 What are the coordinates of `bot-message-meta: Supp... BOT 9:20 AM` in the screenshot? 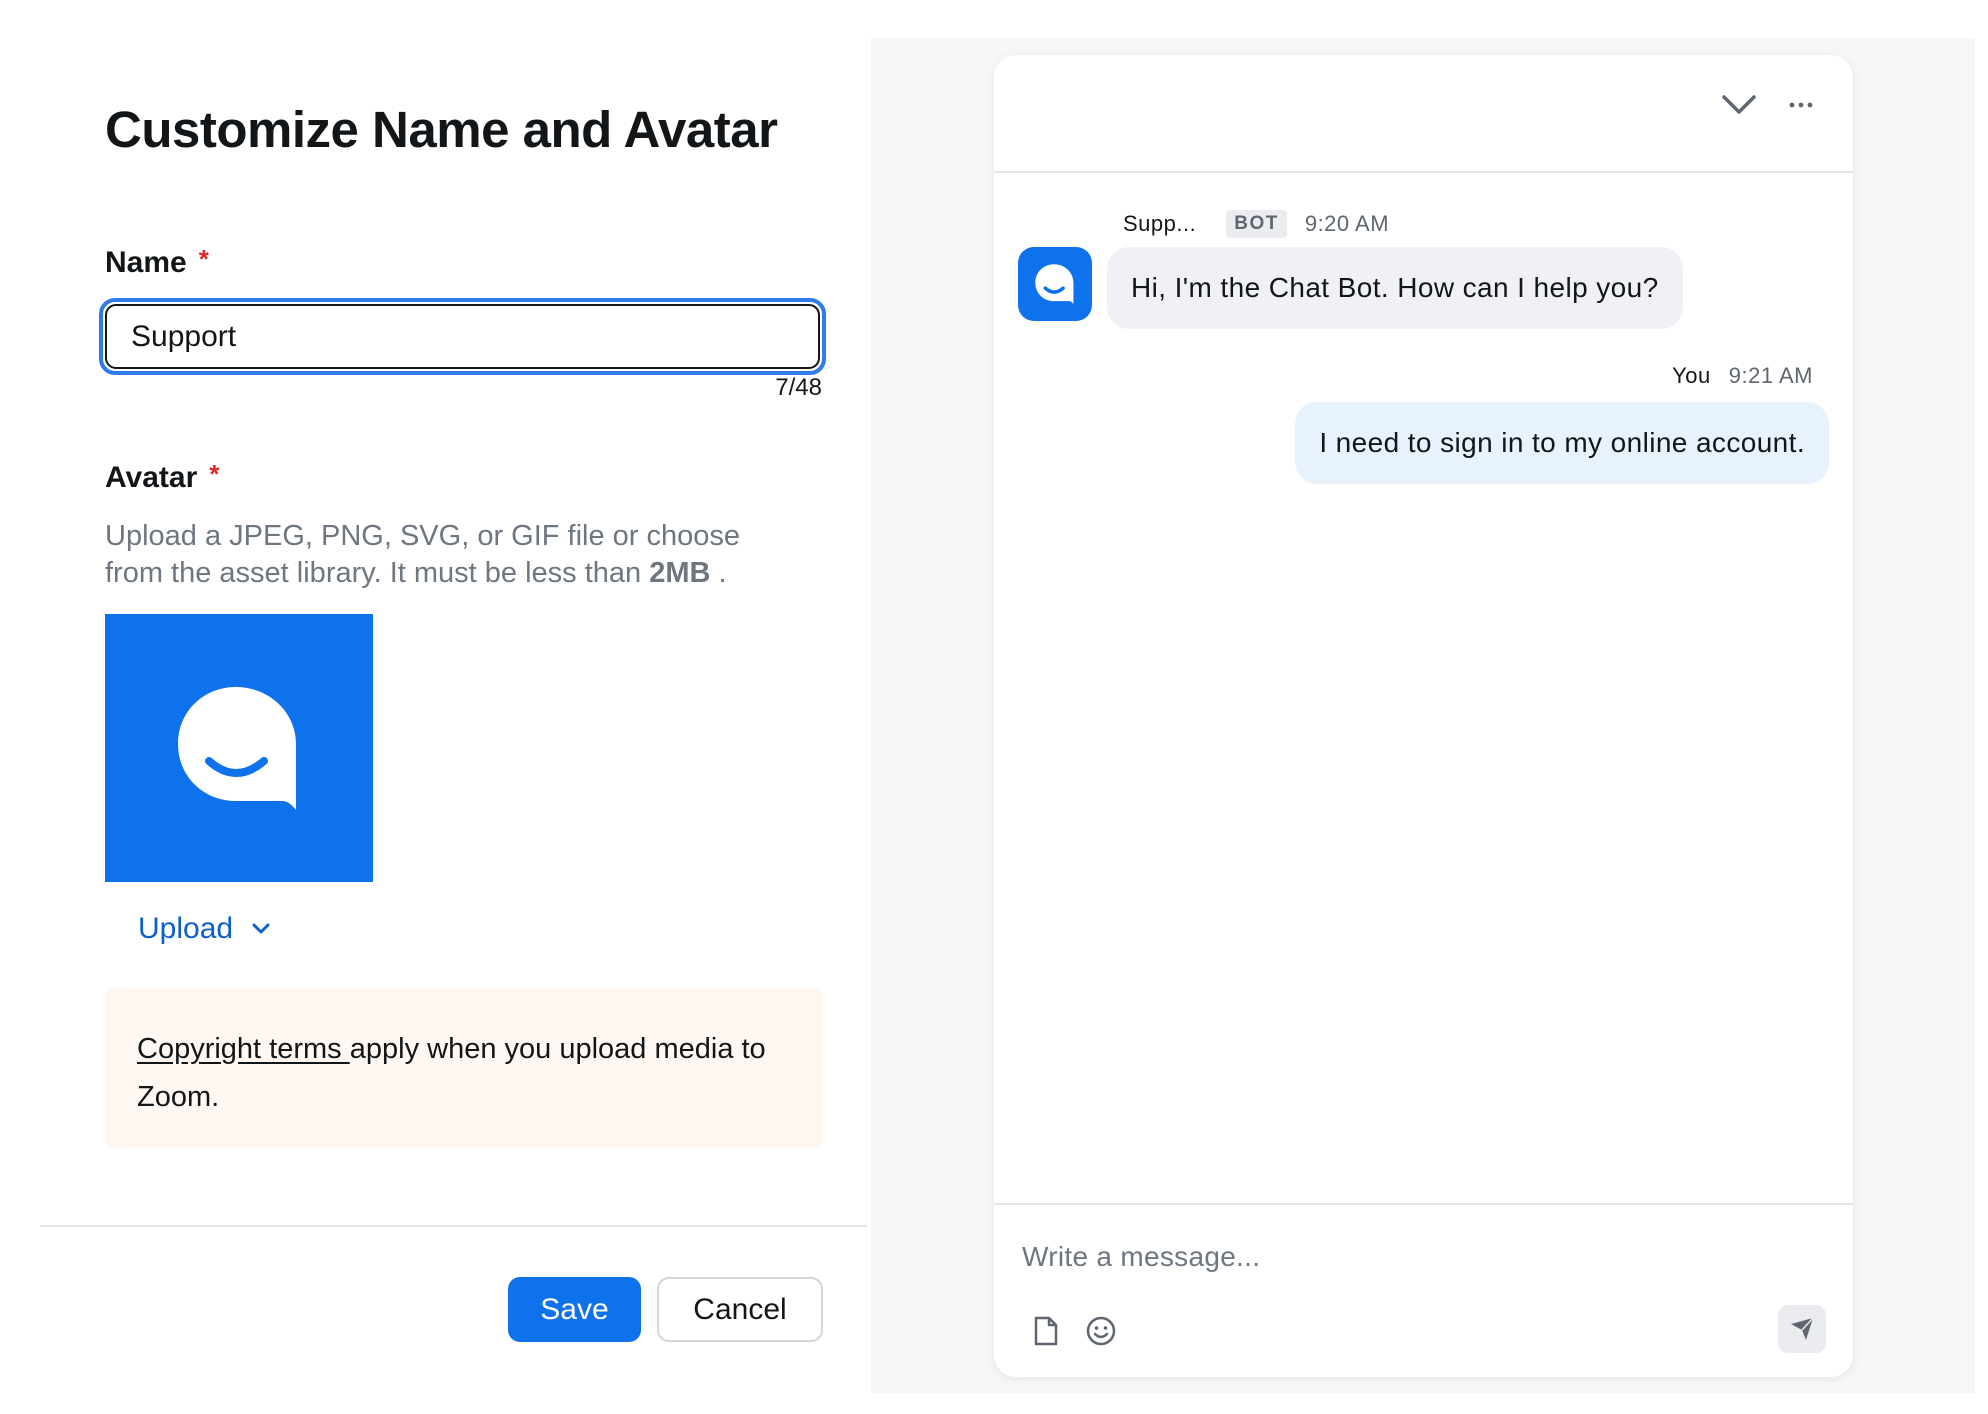 It's located at (1256, 224).